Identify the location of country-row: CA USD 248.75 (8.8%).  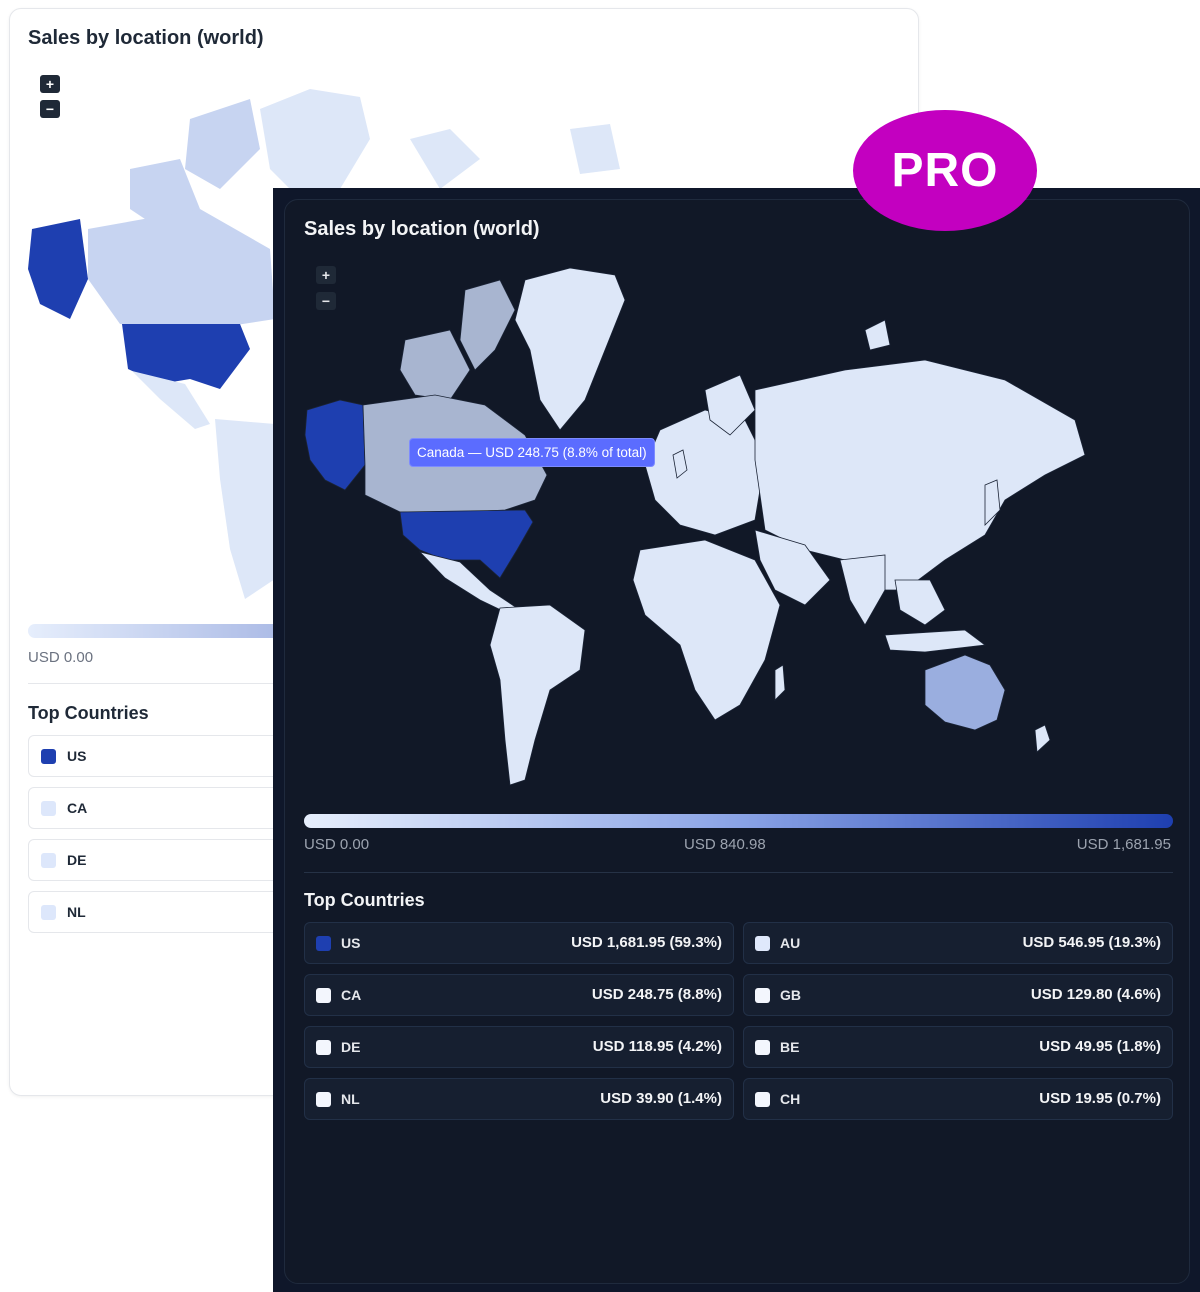
(519, 995).